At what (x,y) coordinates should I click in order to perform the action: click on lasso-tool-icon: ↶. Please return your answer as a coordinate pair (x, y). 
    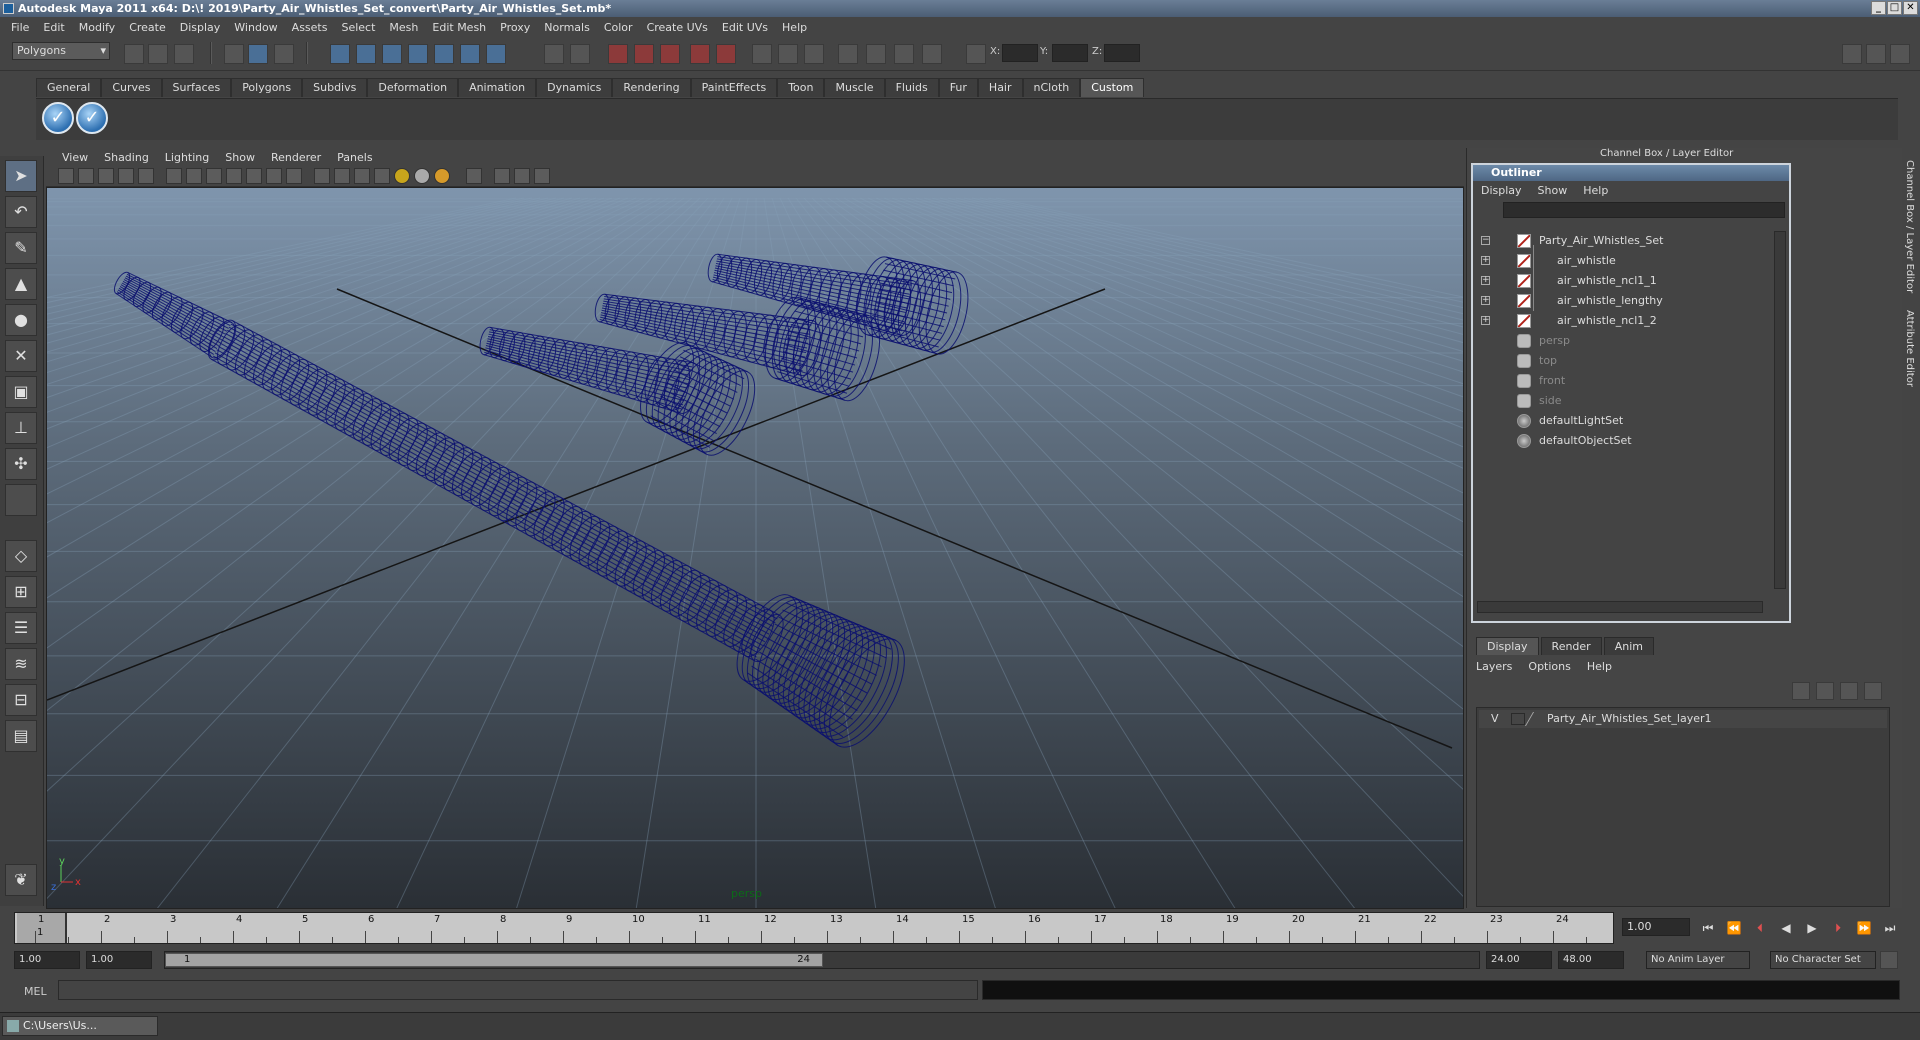
    Looking at the image, I should click on (21, 212).